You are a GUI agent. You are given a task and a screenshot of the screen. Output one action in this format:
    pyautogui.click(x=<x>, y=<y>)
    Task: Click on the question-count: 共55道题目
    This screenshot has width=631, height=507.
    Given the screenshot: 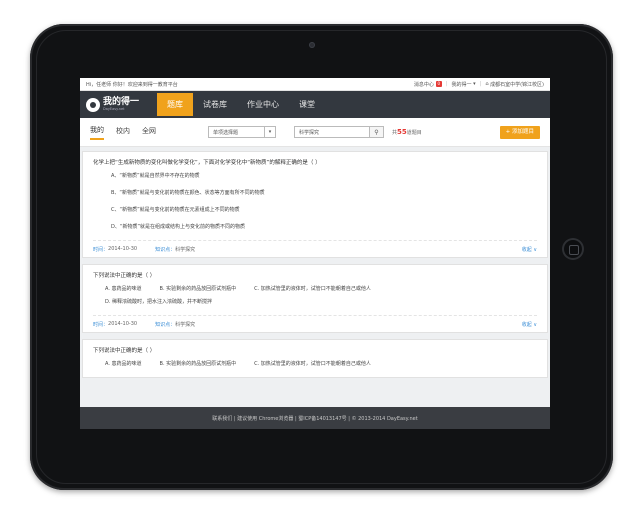 What is the action you would take?
    pyautogui.click(x=407, y=132)
    